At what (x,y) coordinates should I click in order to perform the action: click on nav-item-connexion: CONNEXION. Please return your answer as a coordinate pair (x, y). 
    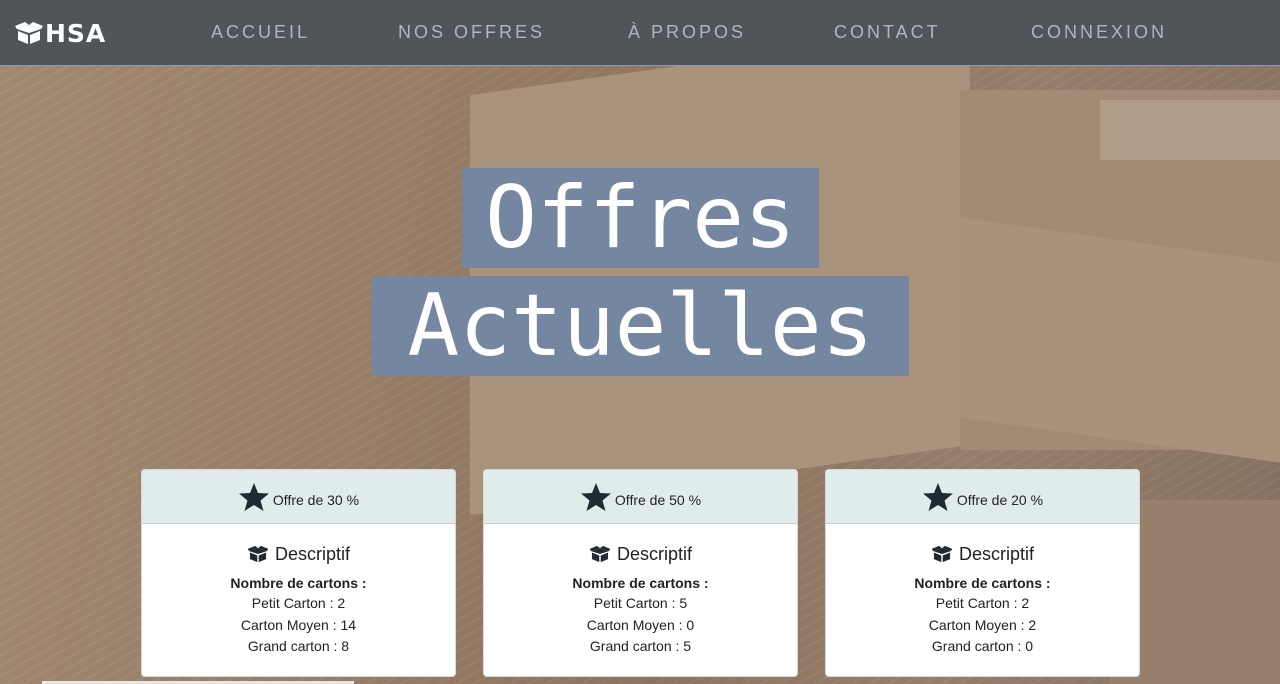
    Looking at the image, I should click on (1099, 32).